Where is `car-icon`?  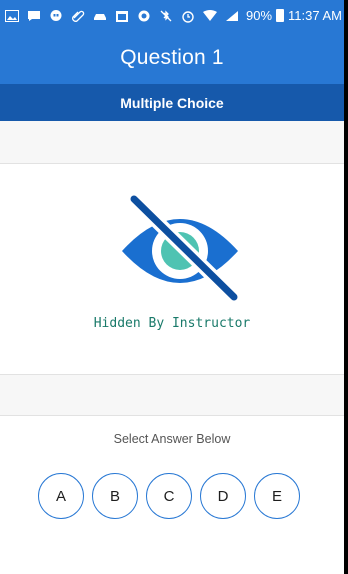 car-icon is located at coordinates (100, 16).